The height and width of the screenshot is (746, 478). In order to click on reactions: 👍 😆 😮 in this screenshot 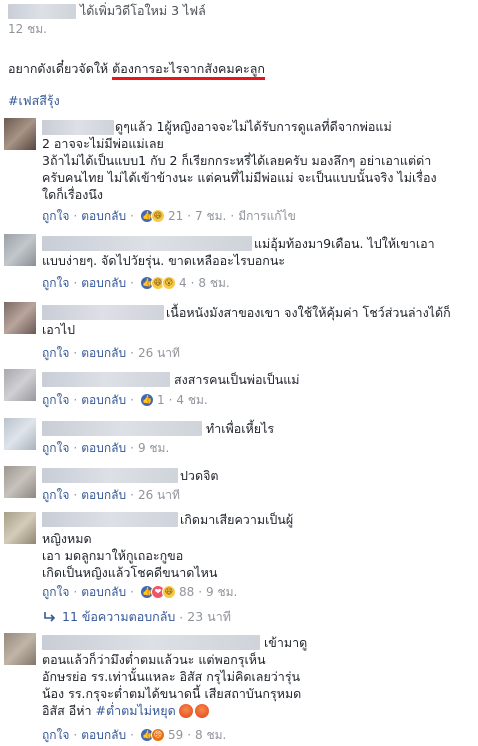, I will do `click(157, 283)`.